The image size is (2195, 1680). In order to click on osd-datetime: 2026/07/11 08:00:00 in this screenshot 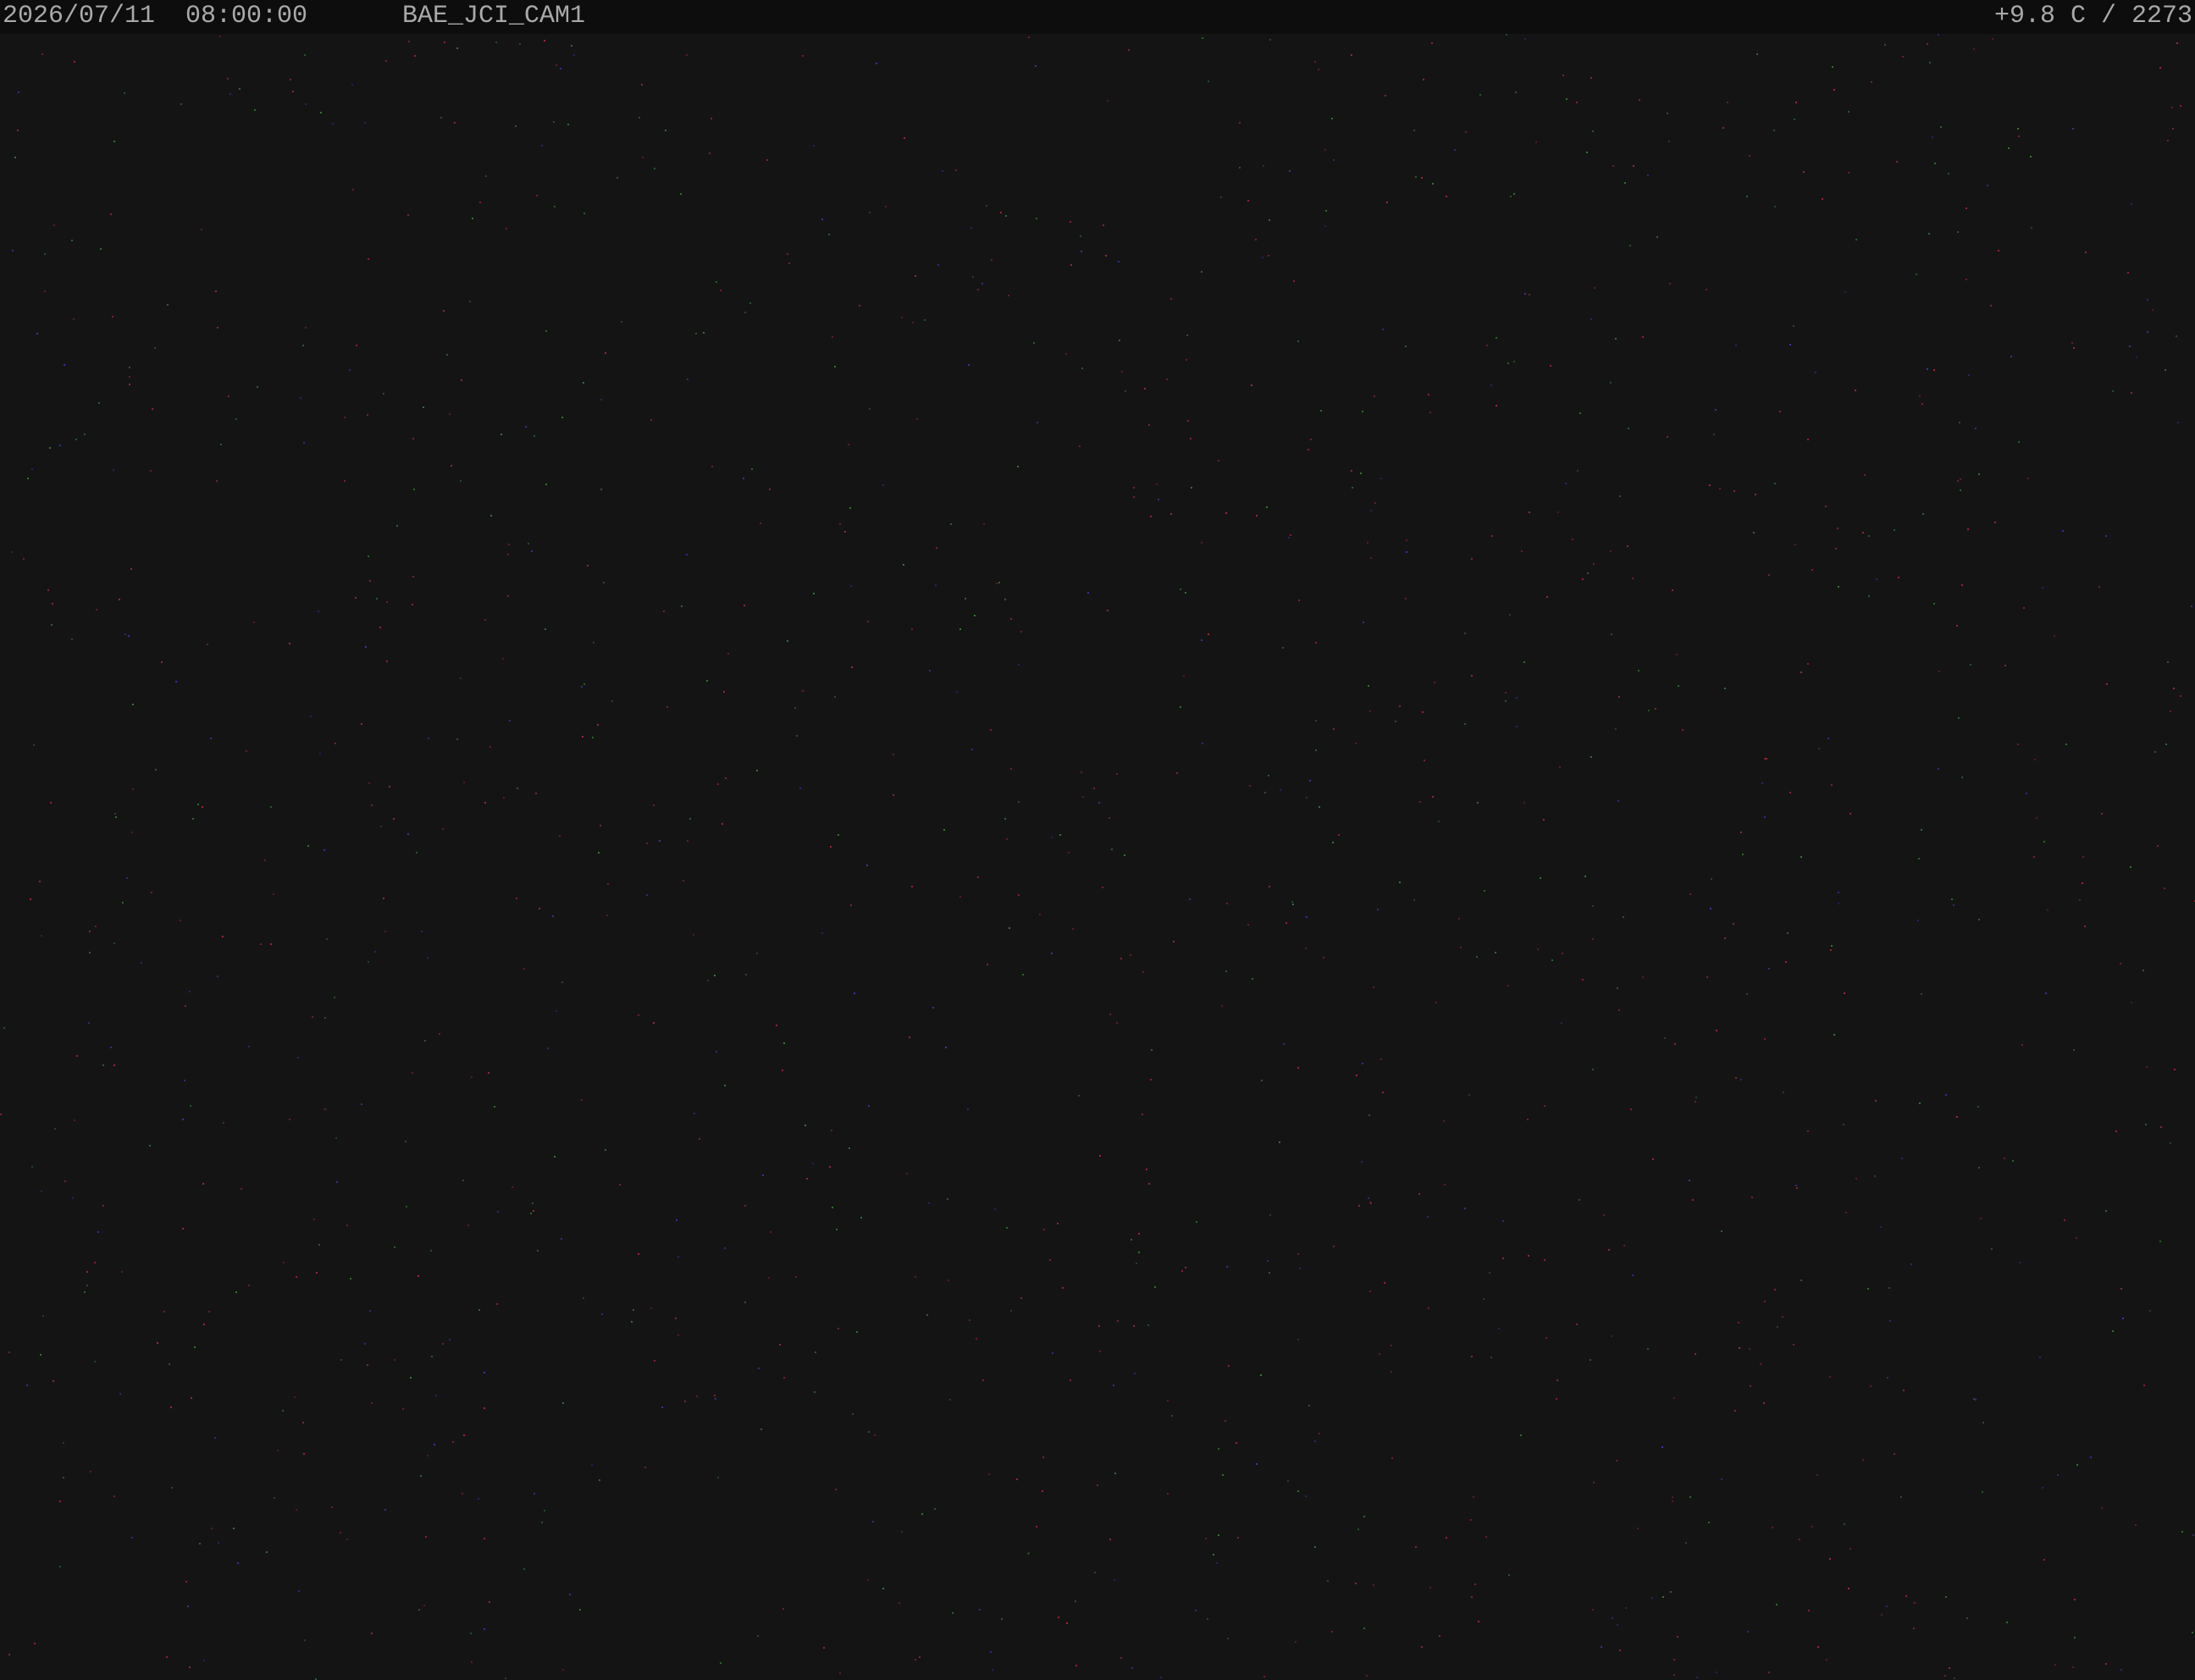, I will do `click(155, 16)`.